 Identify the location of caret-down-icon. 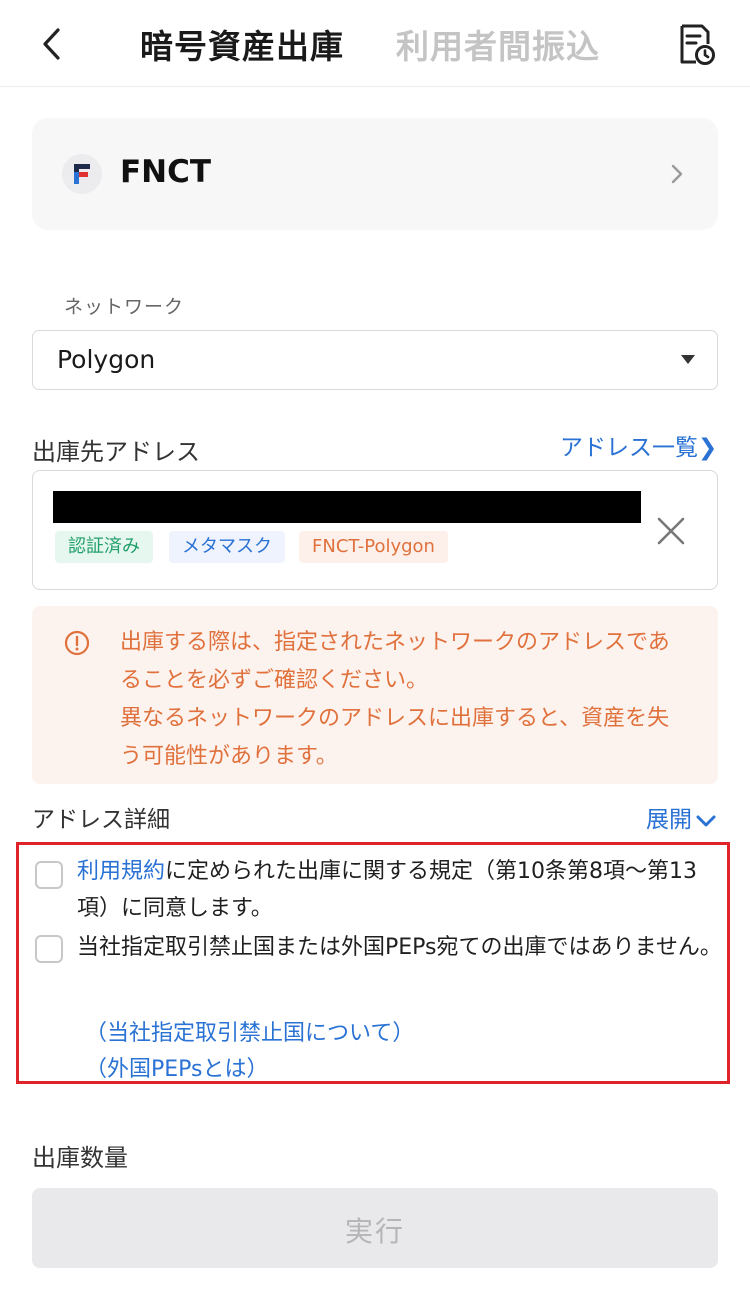
(688, 359).